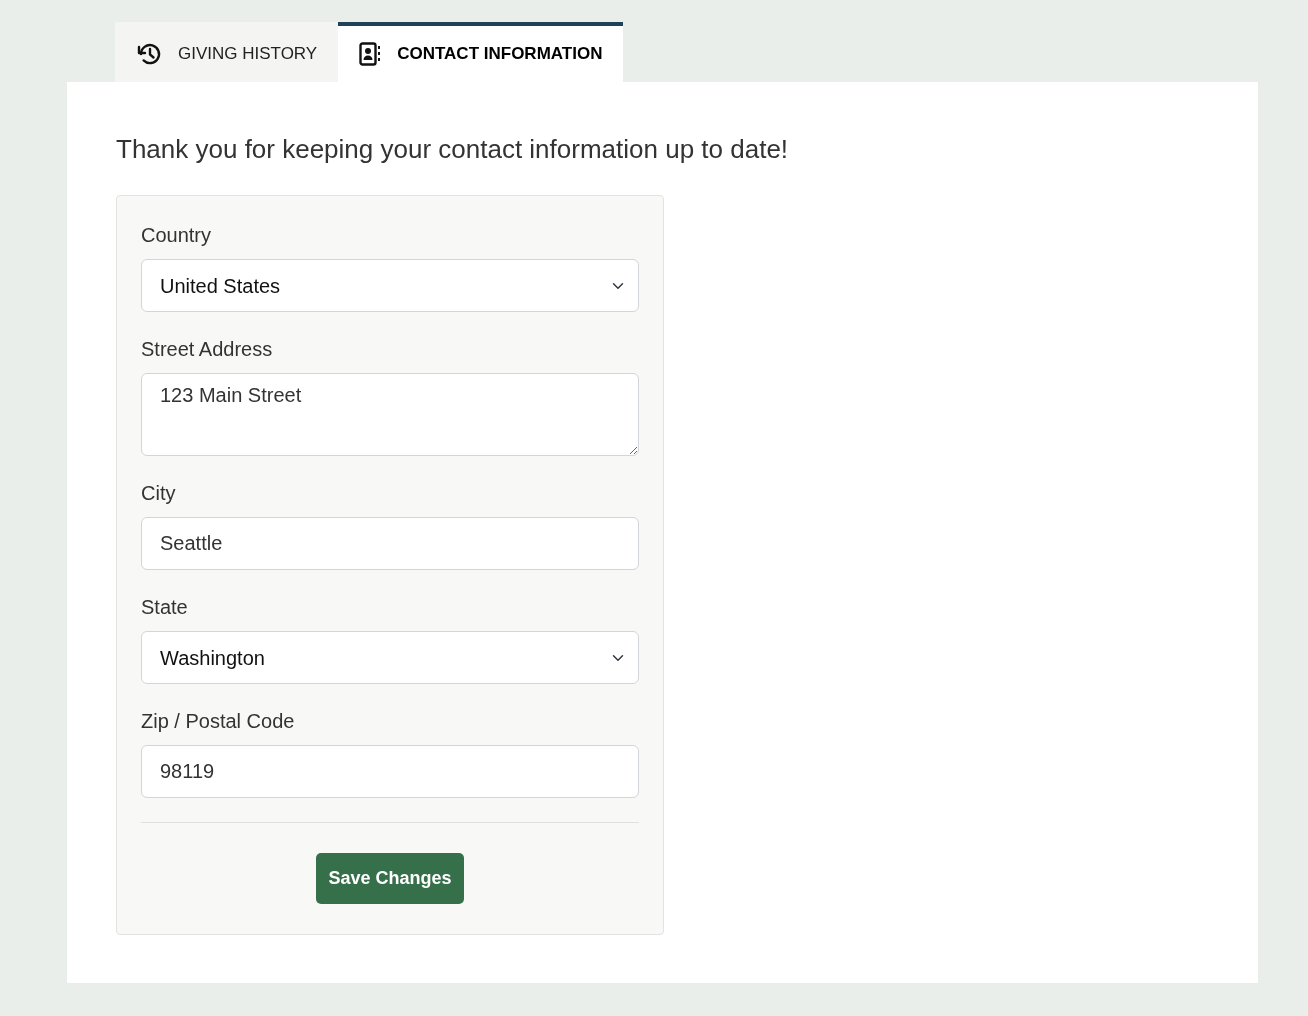 The width and height of the screenshot is (1308, 1016). What do you see at coordinates (390, 879) in the screenshot?
I see `save-button: Save Changes` at bounding box center [390, 879].